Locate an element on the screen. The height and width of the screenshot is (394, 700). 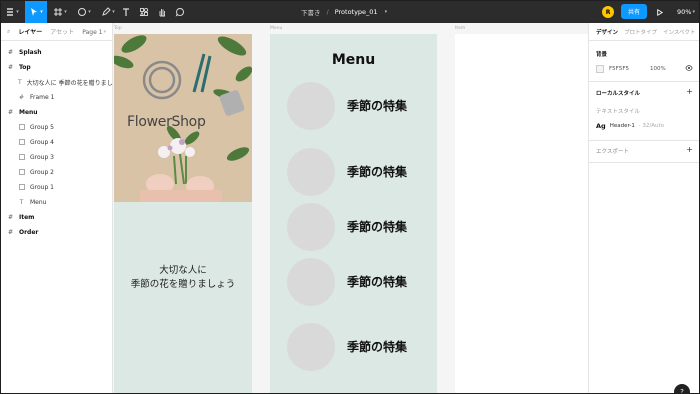
tab-assets: アセット is located at coordinates (62, 31).